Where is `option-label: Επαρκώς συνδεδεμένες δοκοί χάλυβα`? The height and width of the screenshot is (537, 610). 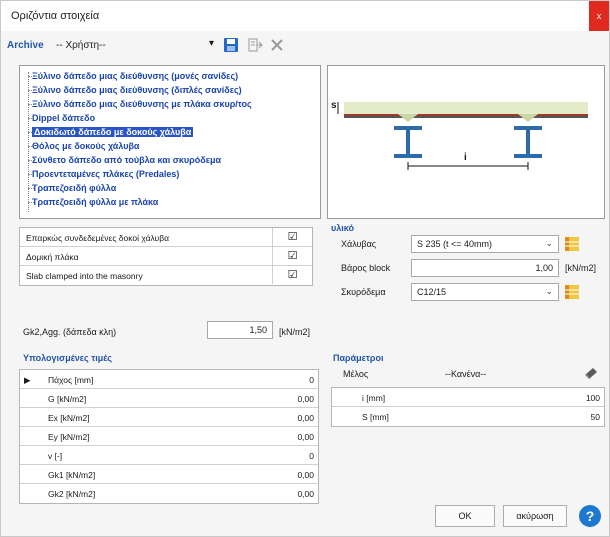 option-label: Επαρκώς συνδεδεμένες δοκοί χάλυβα is located at coordinates (98, 238).